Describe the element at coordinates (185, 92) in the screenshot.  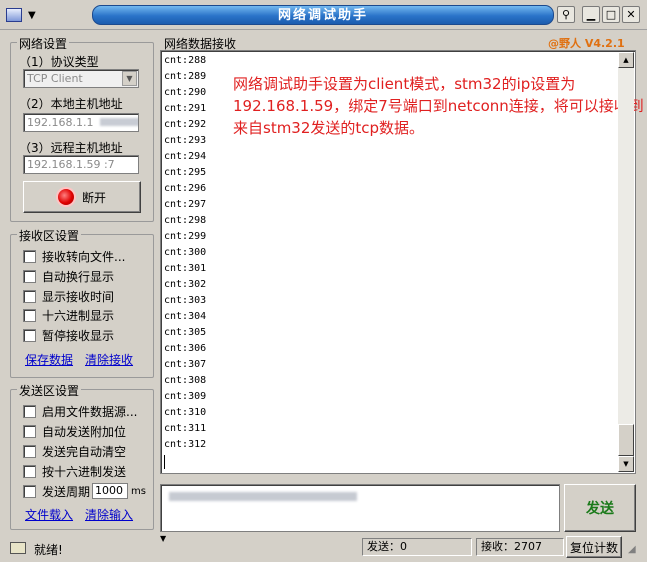
I see `receive-line: cnt:290` at that location.